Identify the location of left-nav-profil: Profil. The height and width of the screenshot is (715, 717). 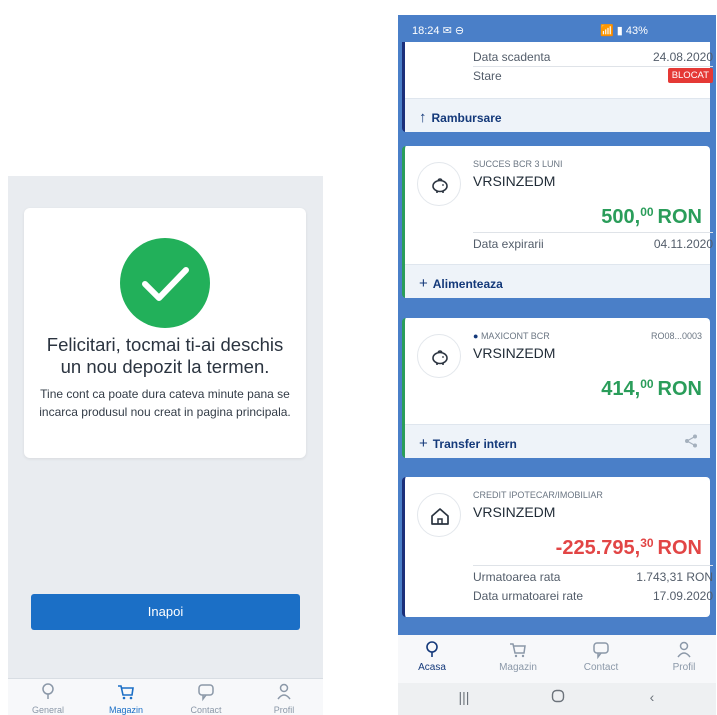
(284, 698).